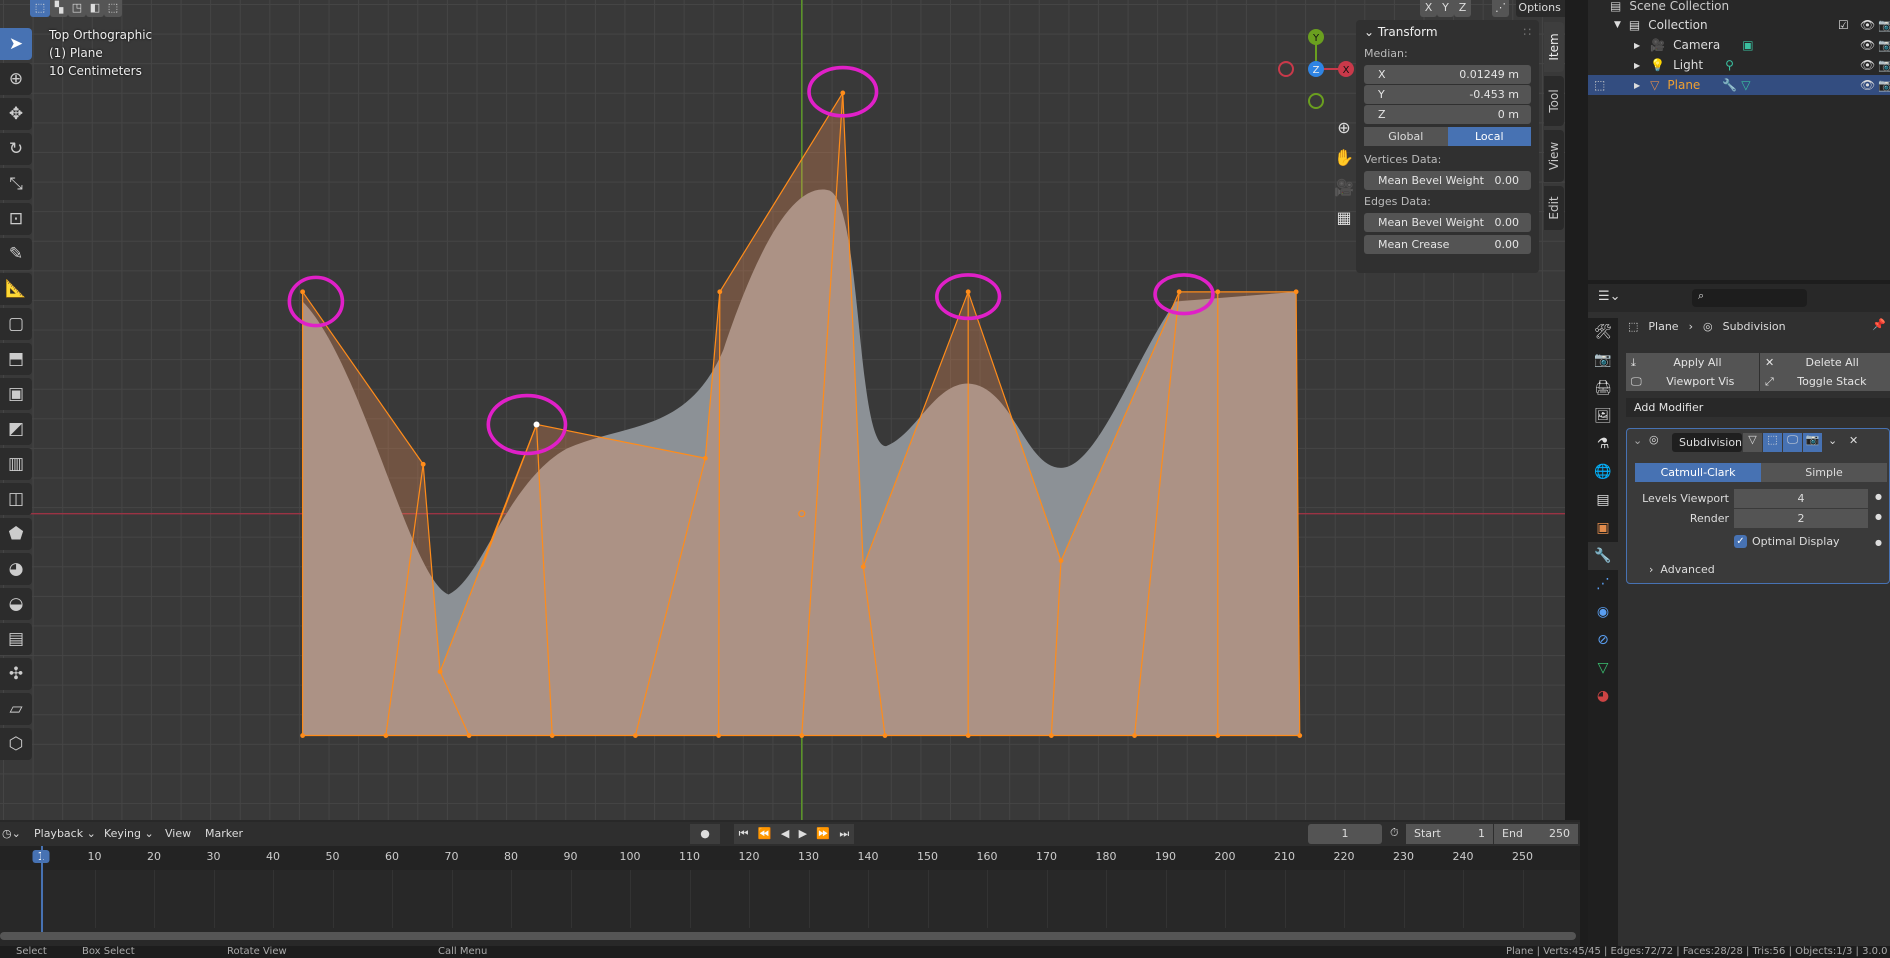 This screenshot has height=958, width=1890. What do you see at coordinates (1749, 298) in the screenshot?
I see `properties-search-input: ⌕` at bounding box center [1749, 298].